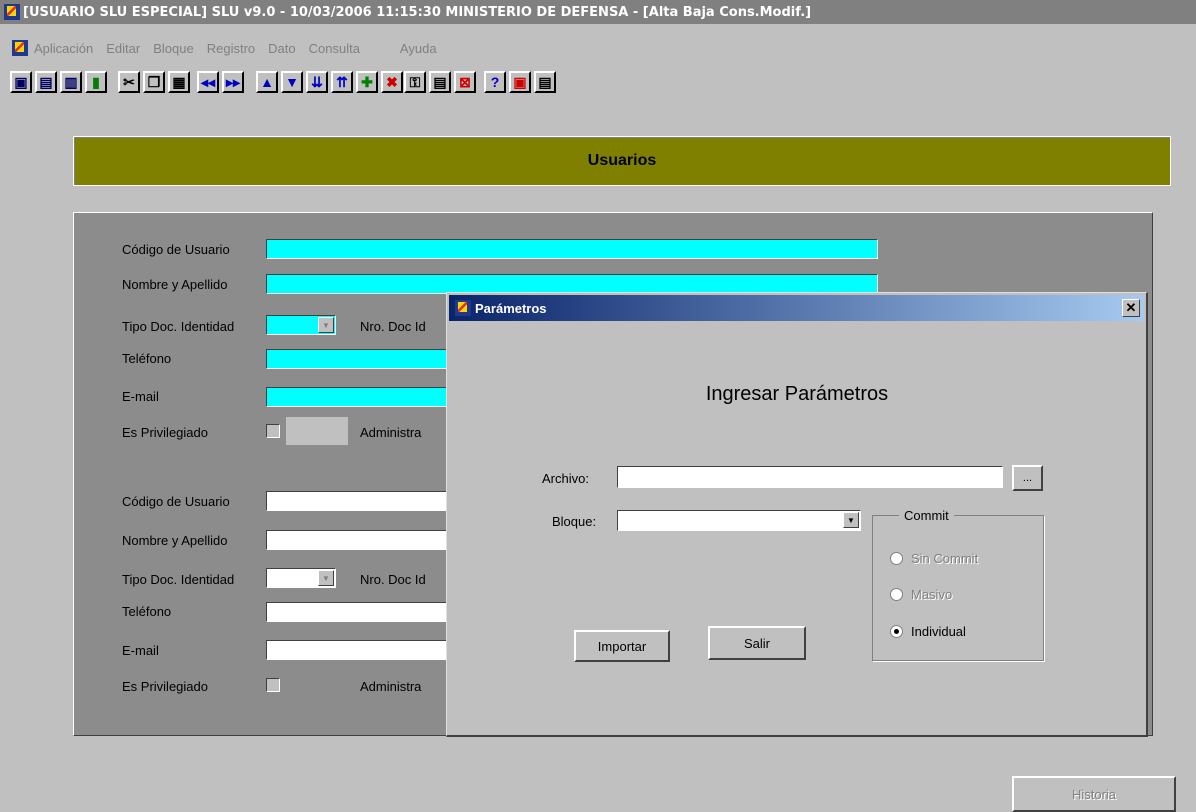 Image resolution: width=1196 pixels, height=812 pixels. Describe the element at coordinates (465, 82) in the screenshot. I see `cancel-query-icon: ⊠` at that location.